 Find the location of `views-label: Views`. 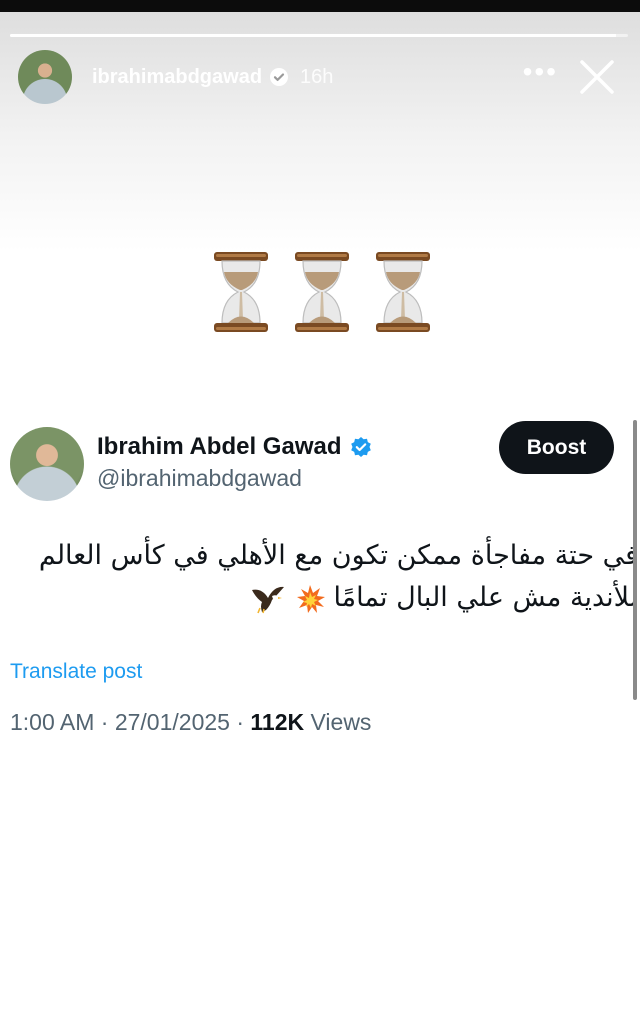

views-label: Views is located at coordinates (338, 722).